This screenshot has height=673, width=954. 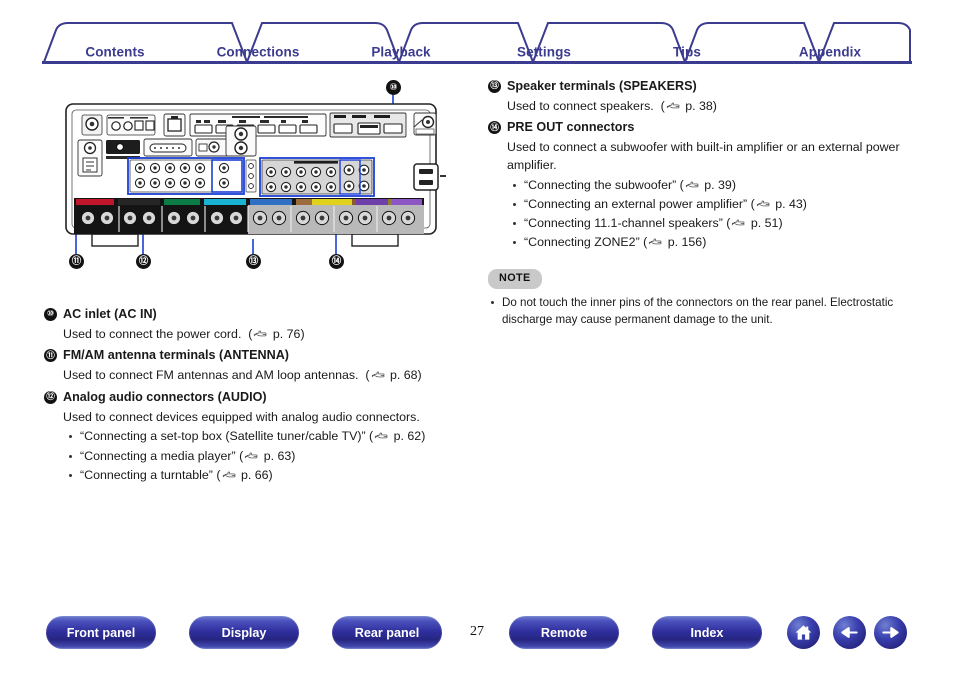 I want to click on entry-heading: ⑪ FM/AM antenna terminals (ANTENNA), so click(x=254, y=356).